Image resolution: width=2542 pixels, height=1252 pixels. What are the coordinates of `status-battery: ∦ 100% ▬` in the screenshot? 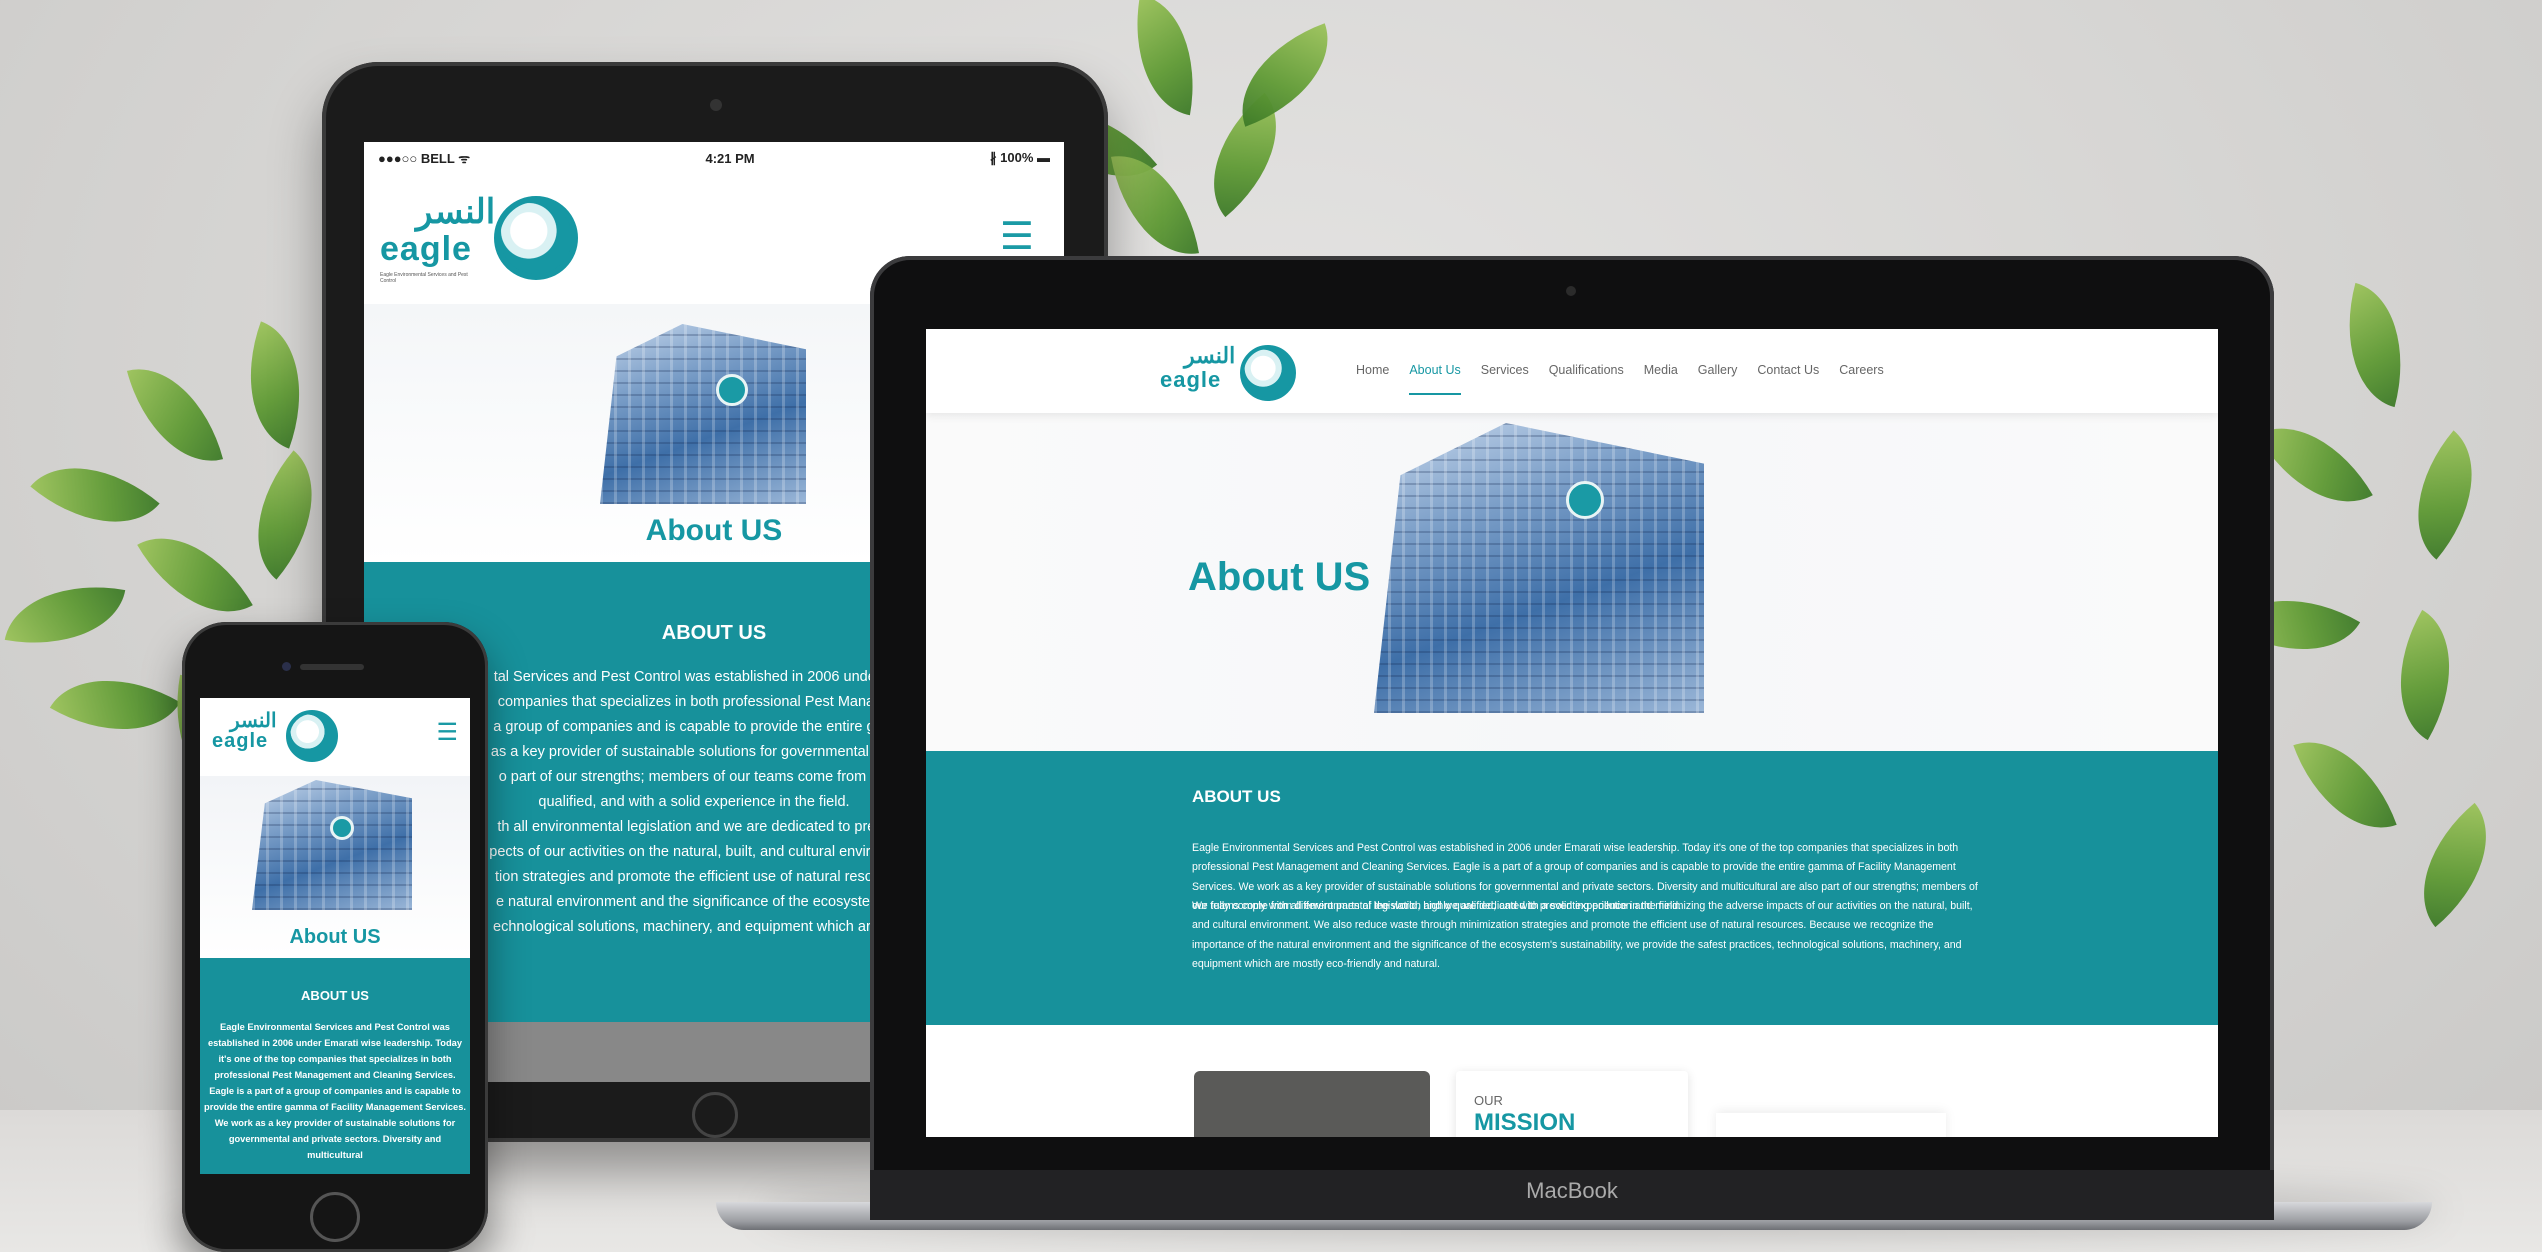 It's located at (1020, 157).